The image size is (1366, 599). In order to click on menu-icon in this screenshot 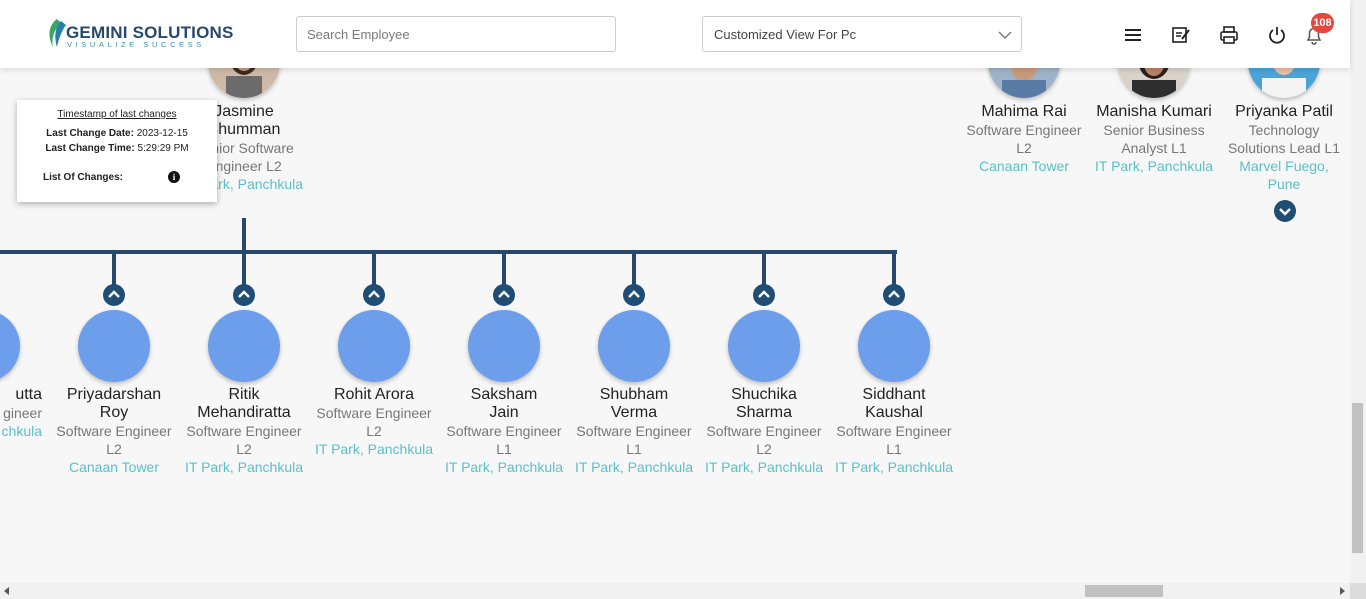, I will do `click(1133, 35)`.